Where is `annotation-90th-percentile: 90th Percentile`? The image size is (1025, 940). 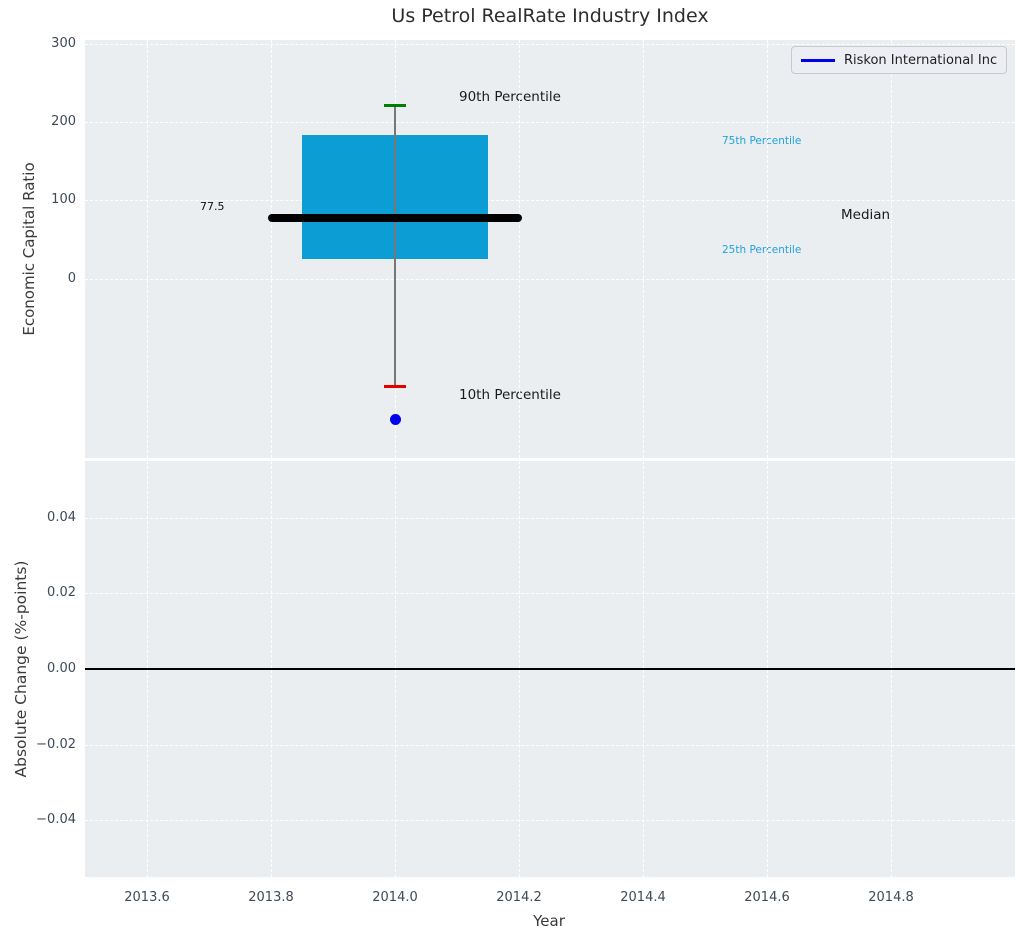 annotation-90th-percentile: 90th Percentile is located at coordinates (510, 97).